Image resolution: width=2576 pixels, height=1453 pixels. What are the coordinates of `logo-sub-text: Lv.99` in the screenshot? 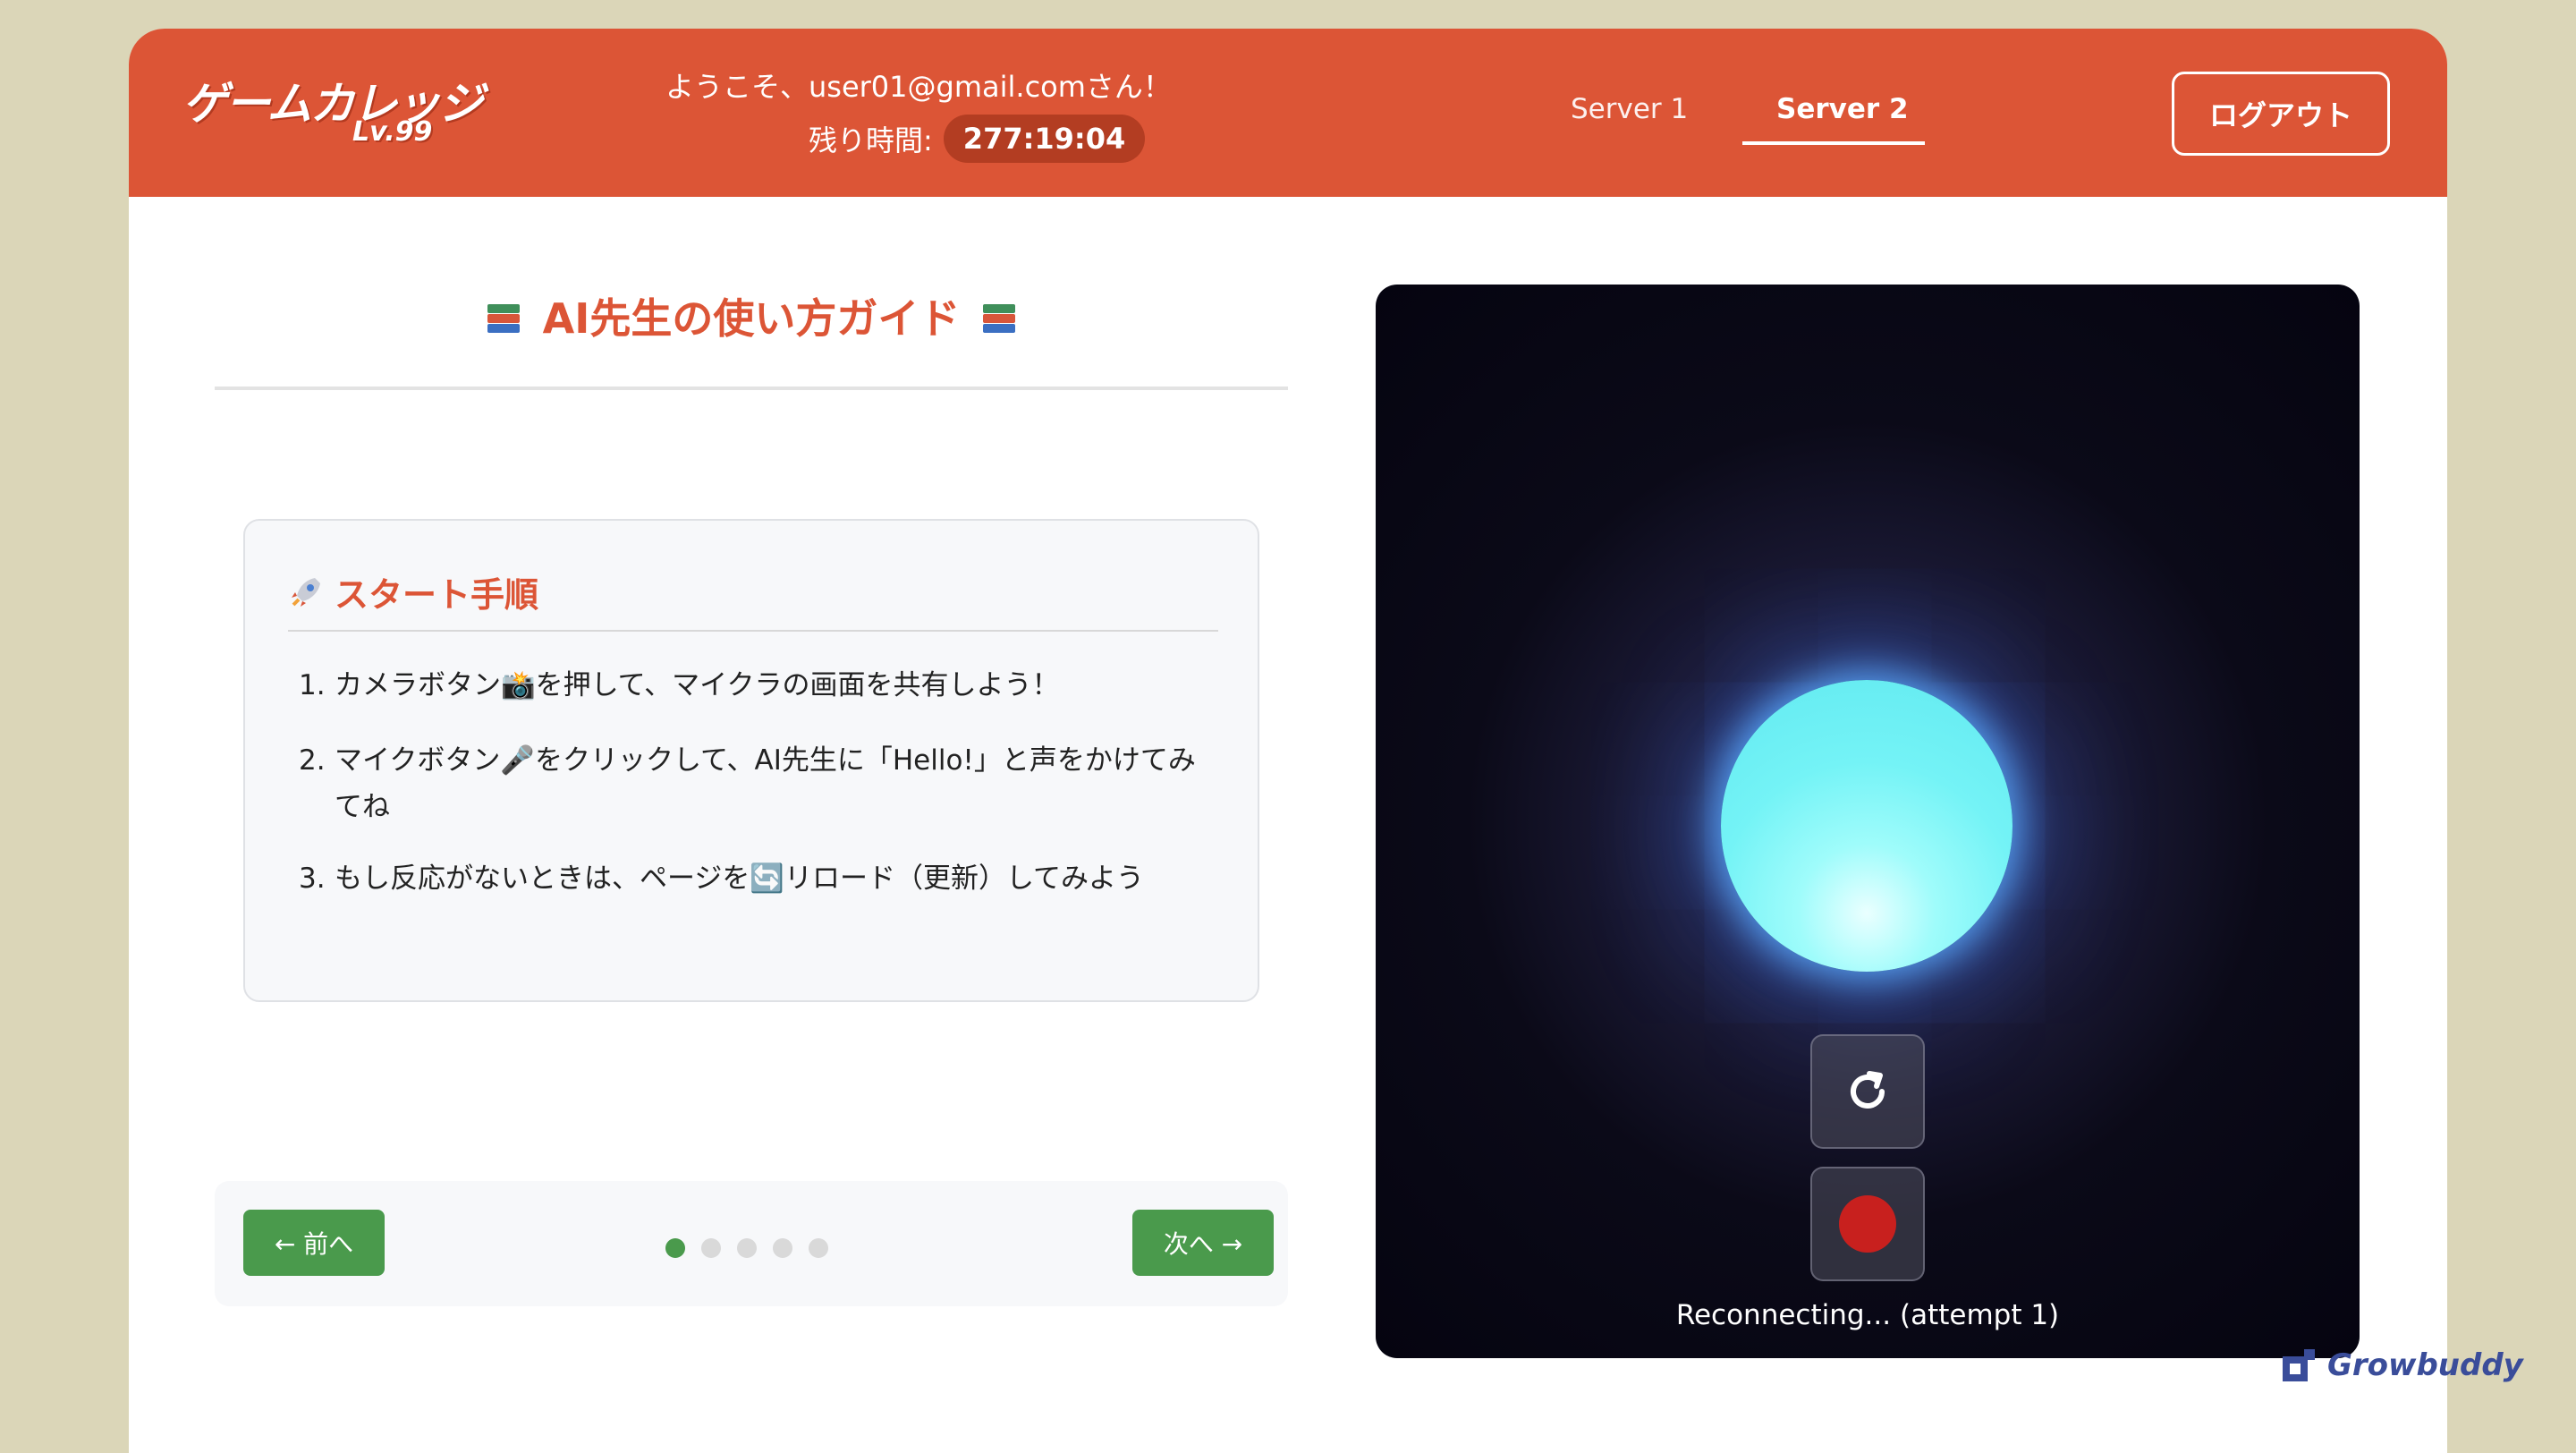 It's located at (392, 132).